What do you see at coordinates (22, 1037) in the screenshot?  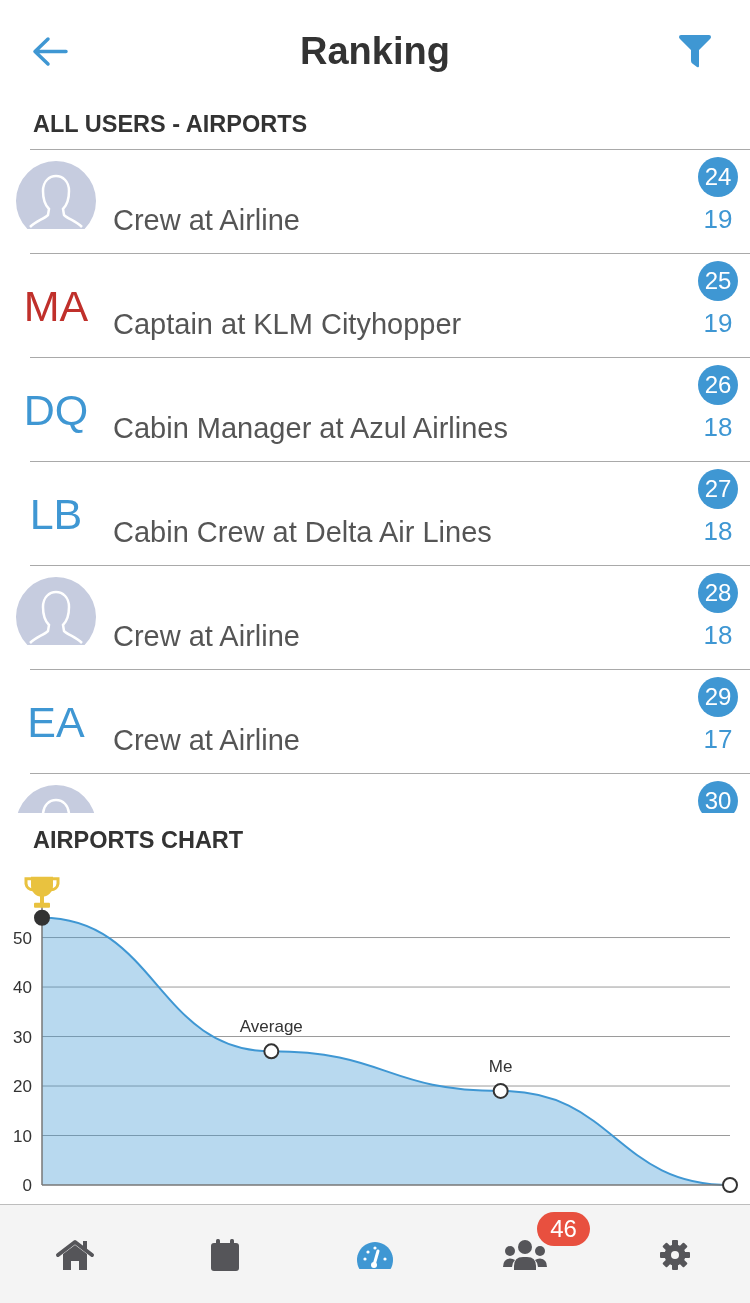 I see `axis-tick-label: 30` at bounding box center [22, 1037].